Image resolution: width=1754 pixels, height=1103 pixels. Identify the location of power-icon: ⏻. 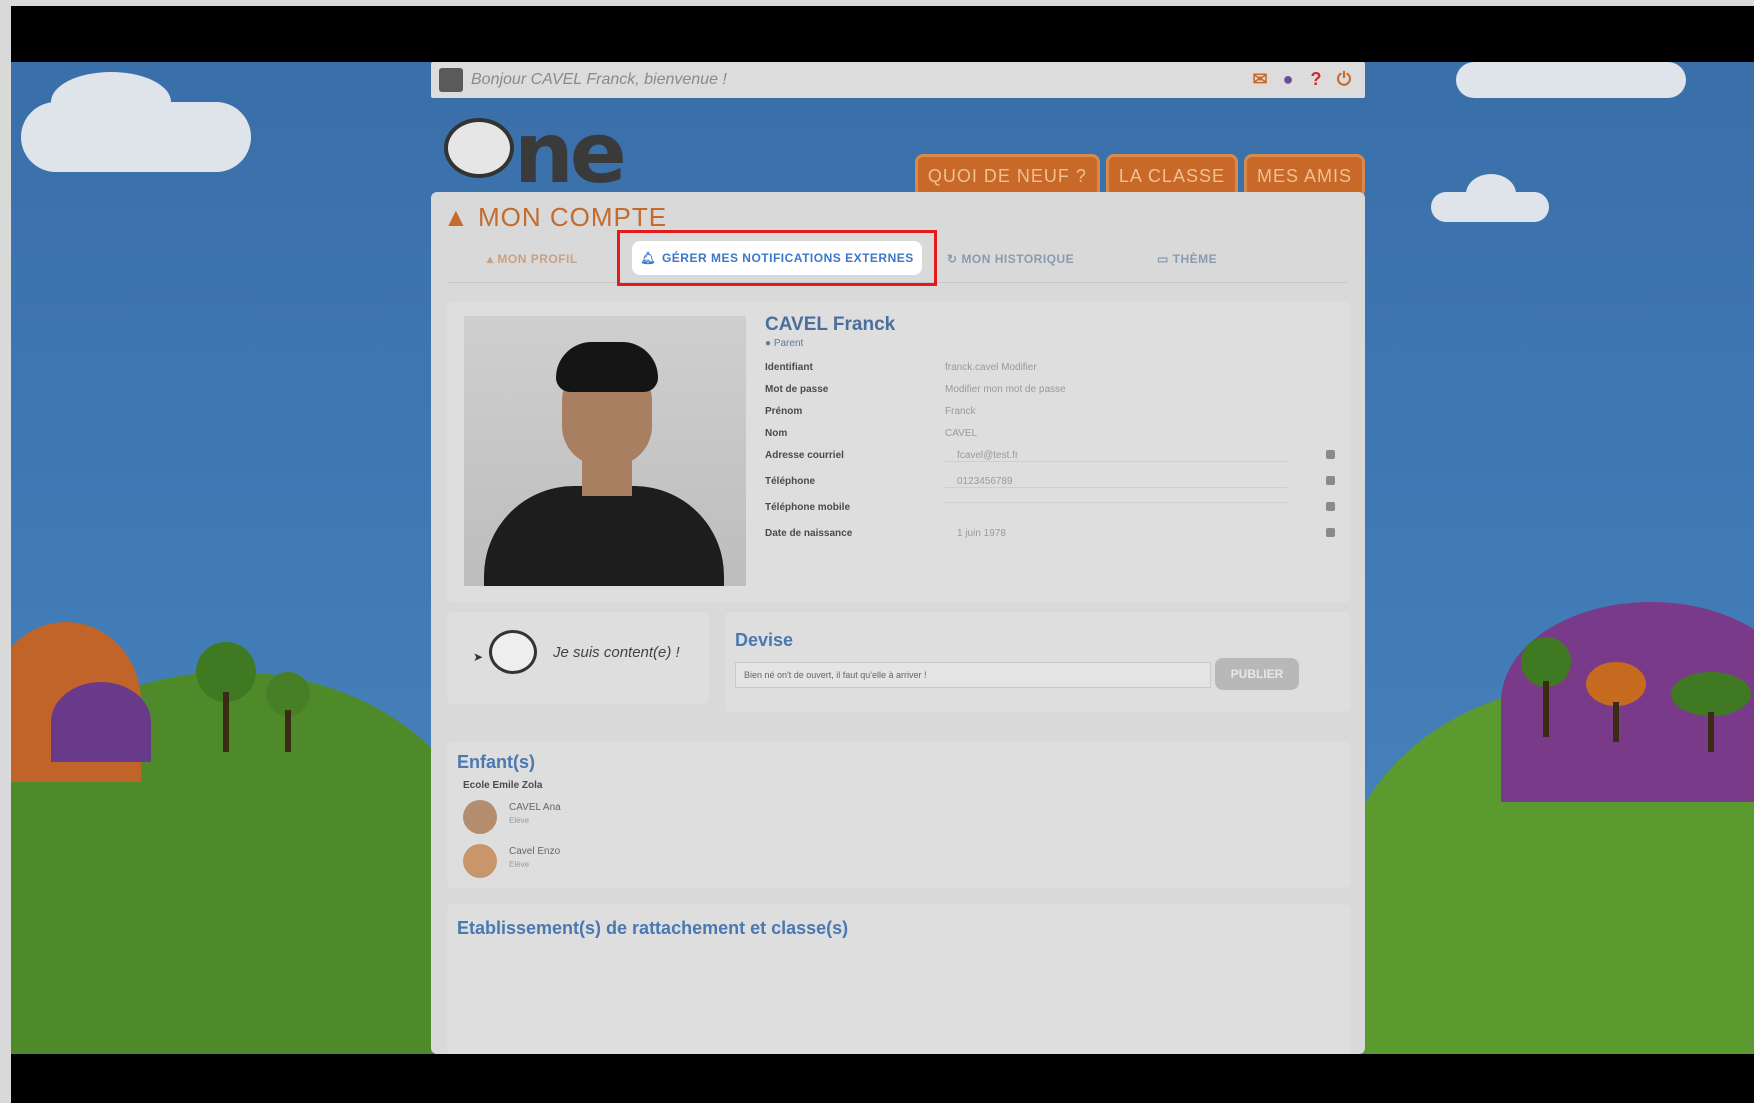
(1344, 79).